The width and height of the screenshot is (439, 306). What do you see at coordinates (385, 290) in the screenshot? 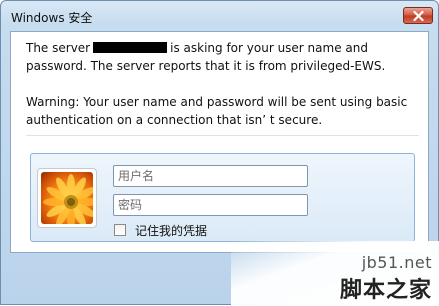
I see `watermark-name: 脚本之家` at bounding box center [385, 290].